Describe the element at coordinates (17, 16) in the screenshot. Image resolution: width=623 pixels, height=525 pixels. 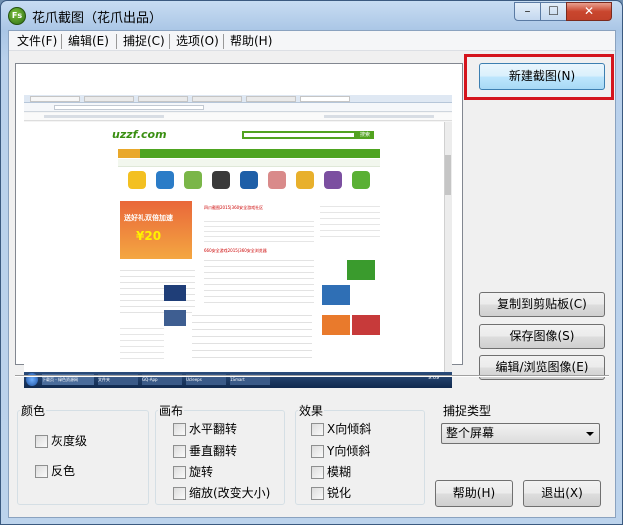
I see `app-icon: Fs` at that location.